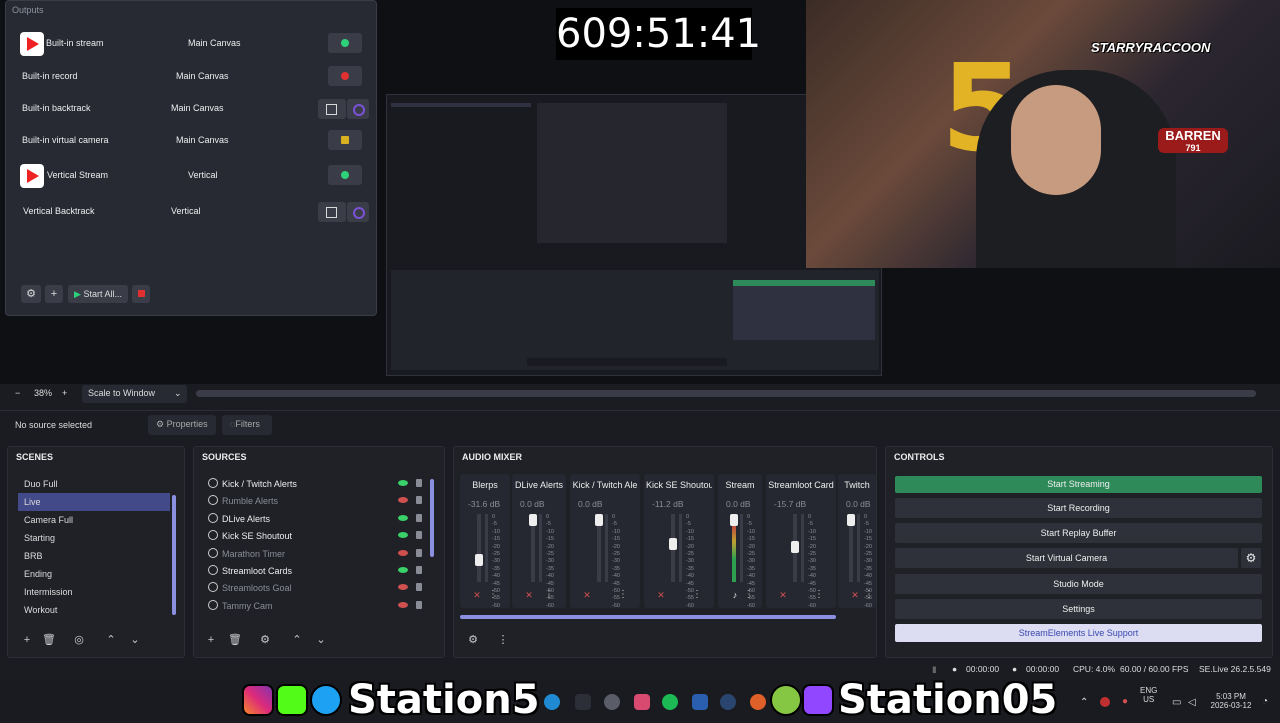 The height and width of the screenshot is (723, 1280). Describe the element at coordinates (94, 574) in the screenshot. I see `scene-item: Ending` at that location.